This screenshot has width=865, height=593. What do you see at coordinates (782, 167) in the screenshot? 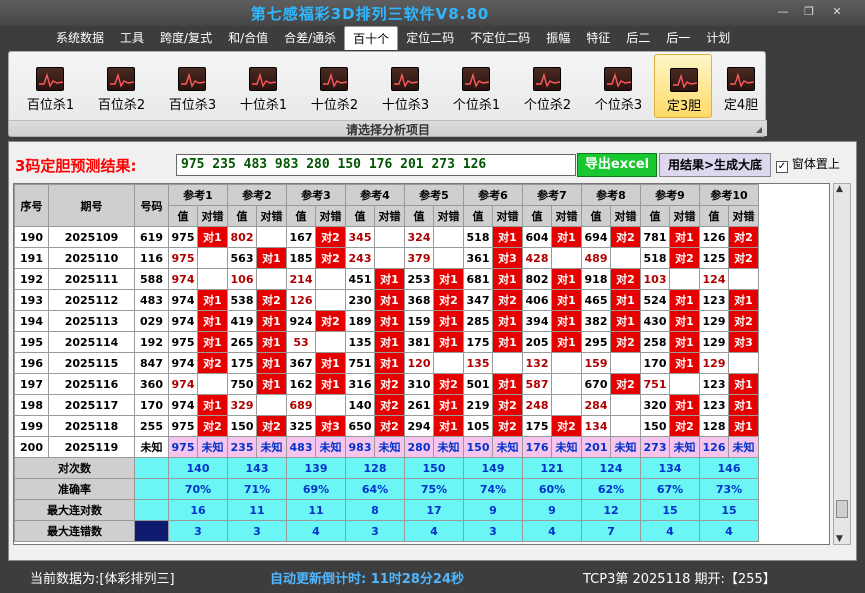
I see `checkbox-icon: ✓` at bounding box center [782, 167].